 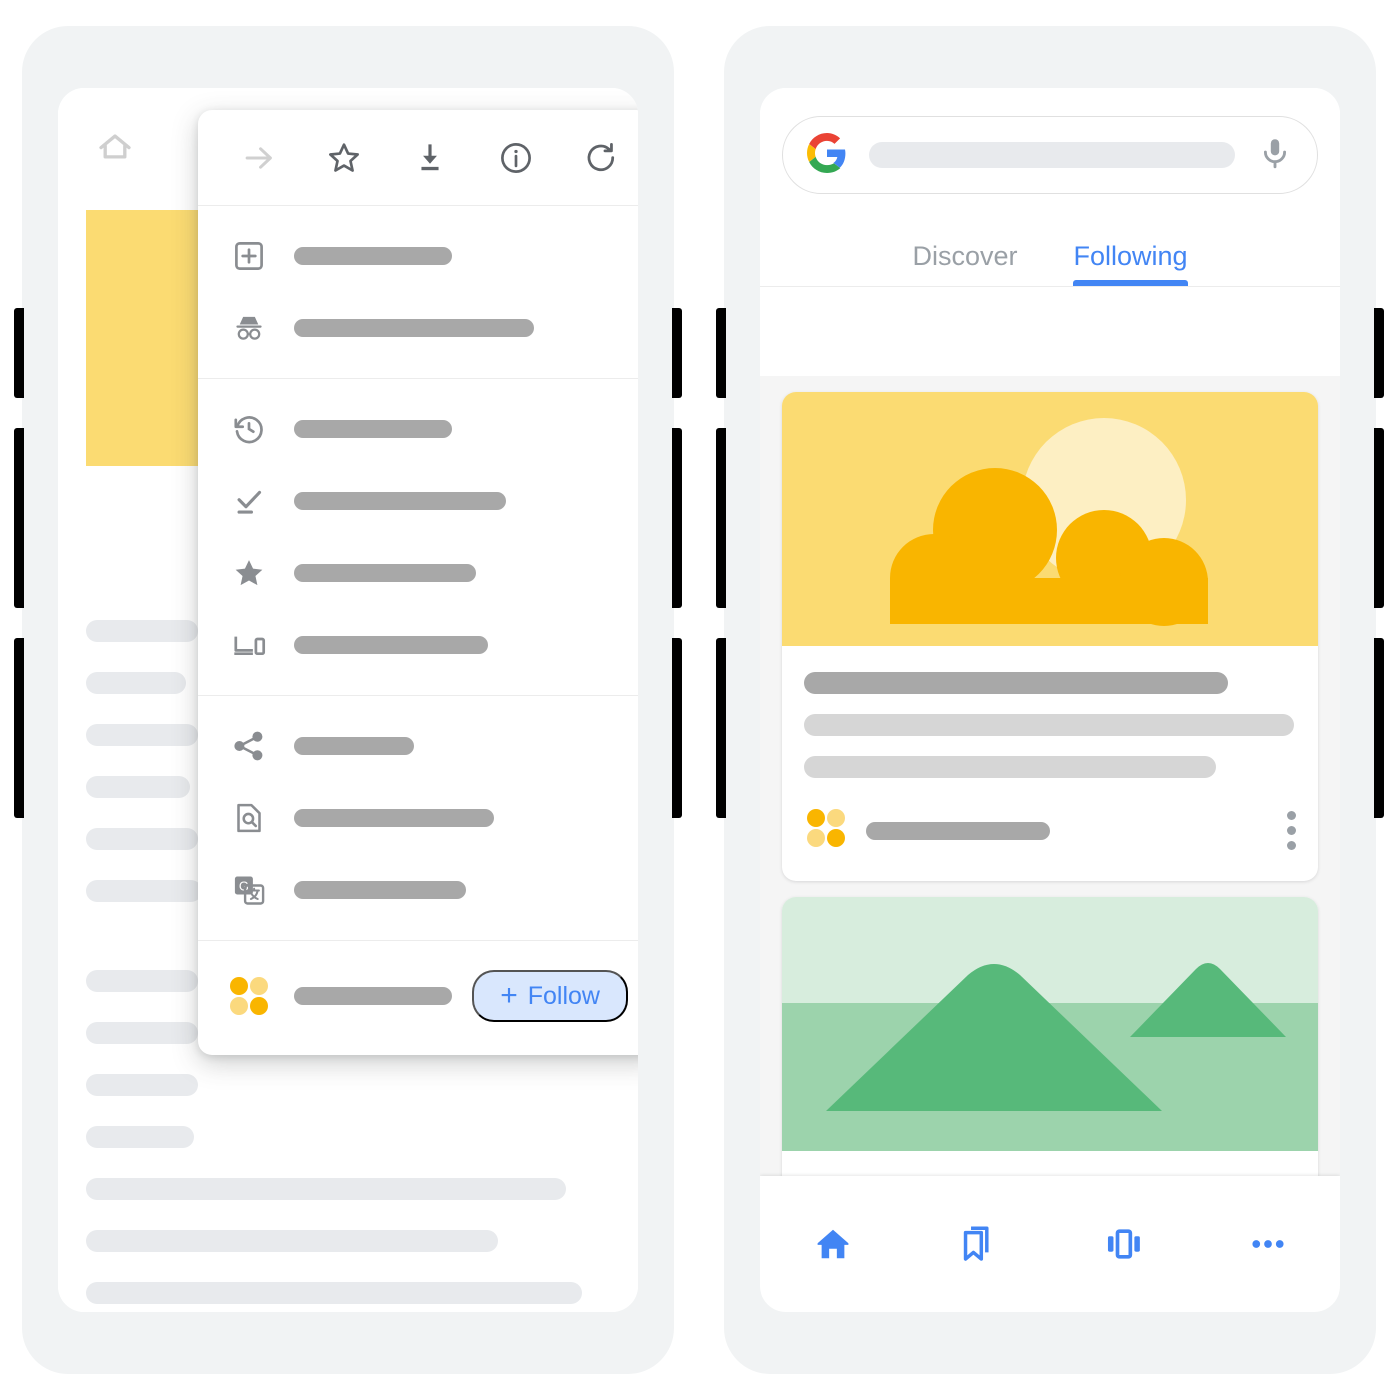 I want to click on new-tab-item, so click(x=418, y=256).